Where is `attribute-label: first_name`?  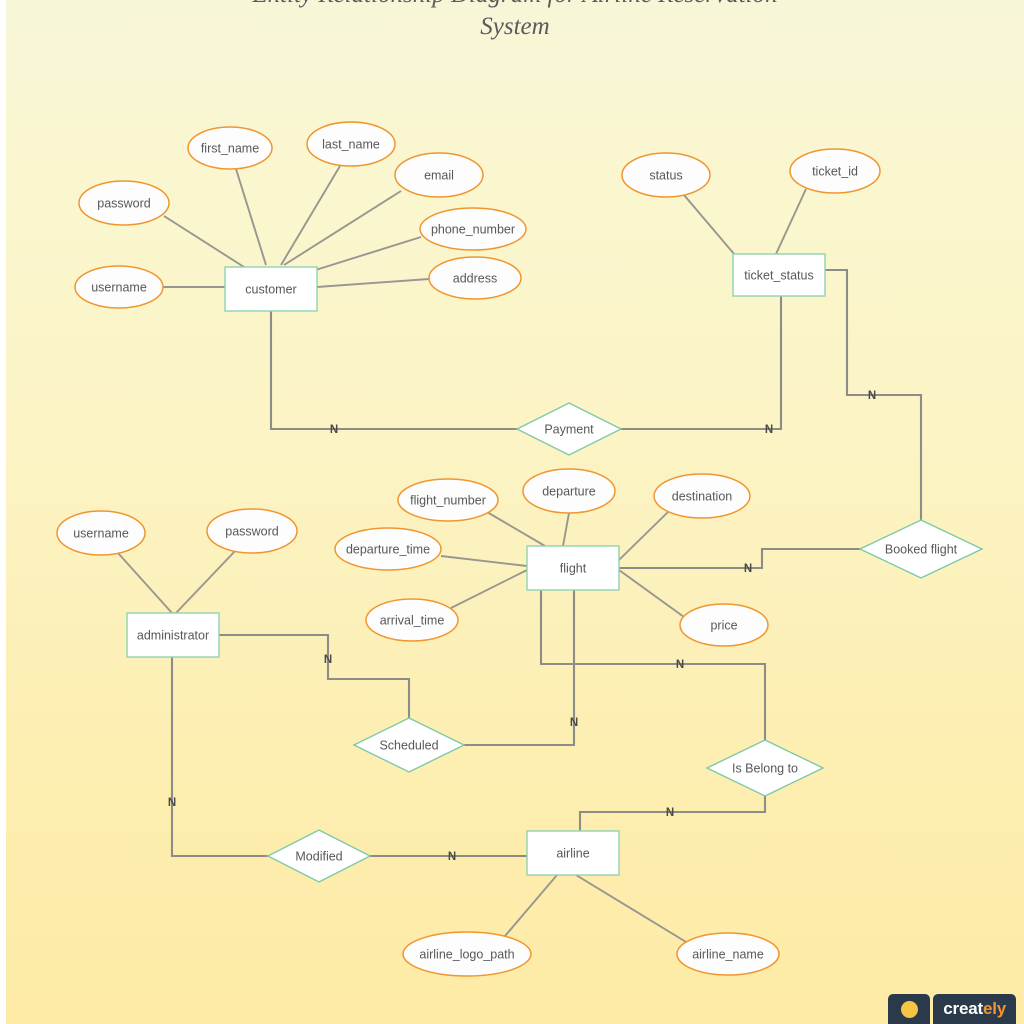
attribute-label: first_name is located at coordinates (230, 148).